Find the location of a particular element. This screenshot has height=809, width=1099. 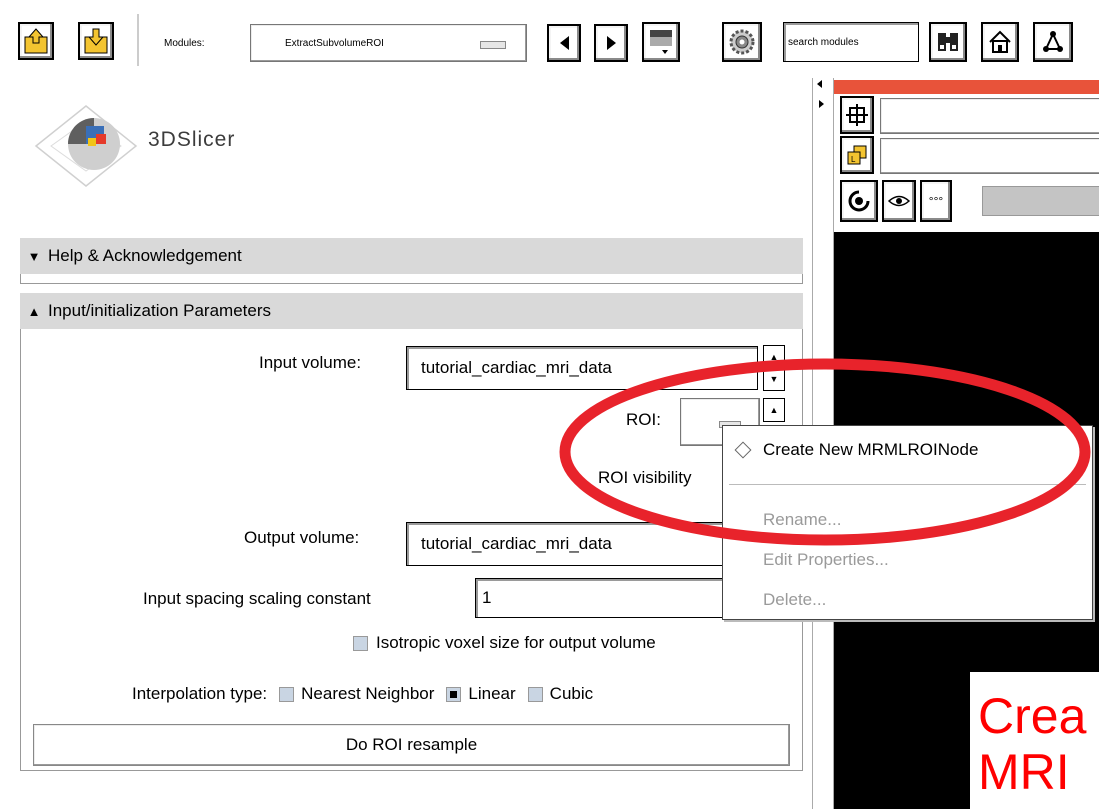

home-icon is located at coordinates (1000, 41).